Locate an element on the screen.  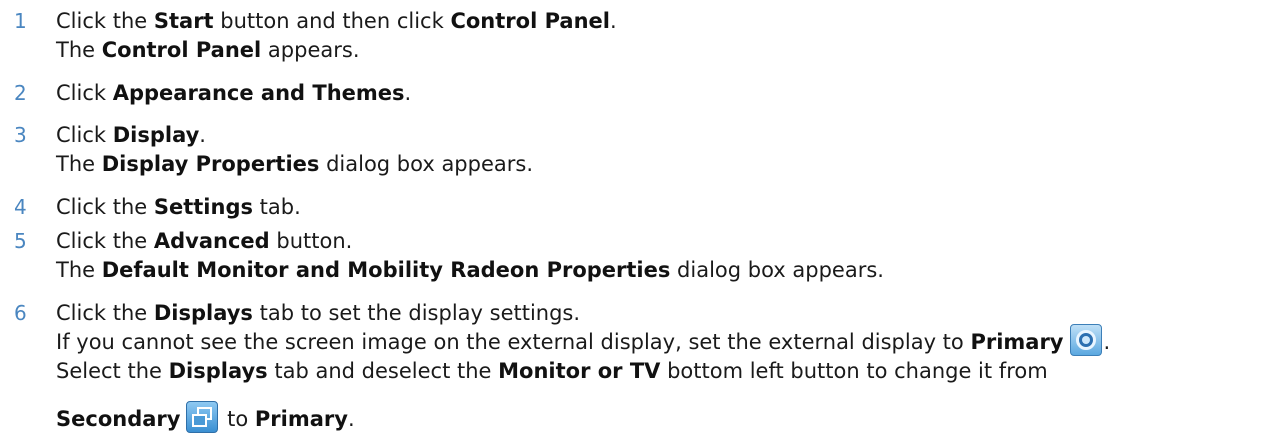
step-number: 1 is located at coordinates (20, 21).